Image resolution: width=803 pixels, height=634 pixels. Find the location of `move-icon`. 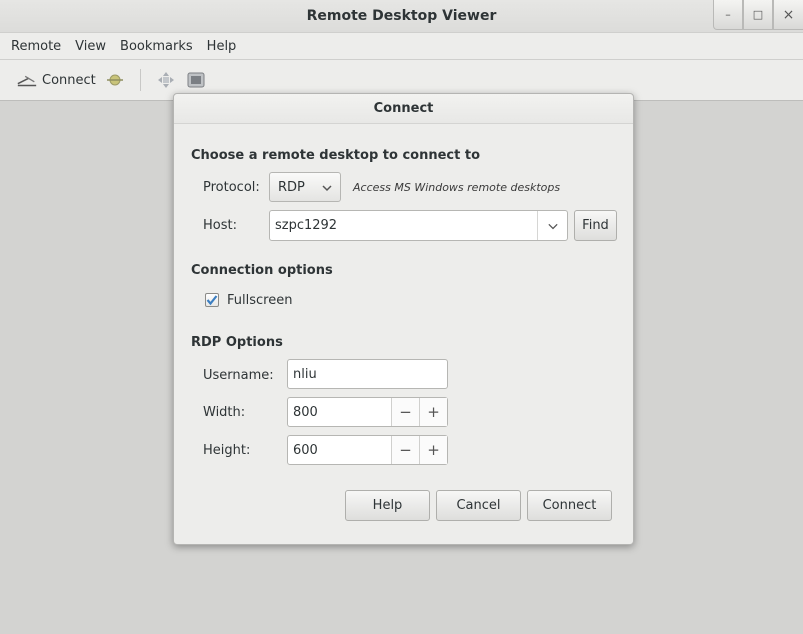

move-icon is located at coordinates (166, 80).